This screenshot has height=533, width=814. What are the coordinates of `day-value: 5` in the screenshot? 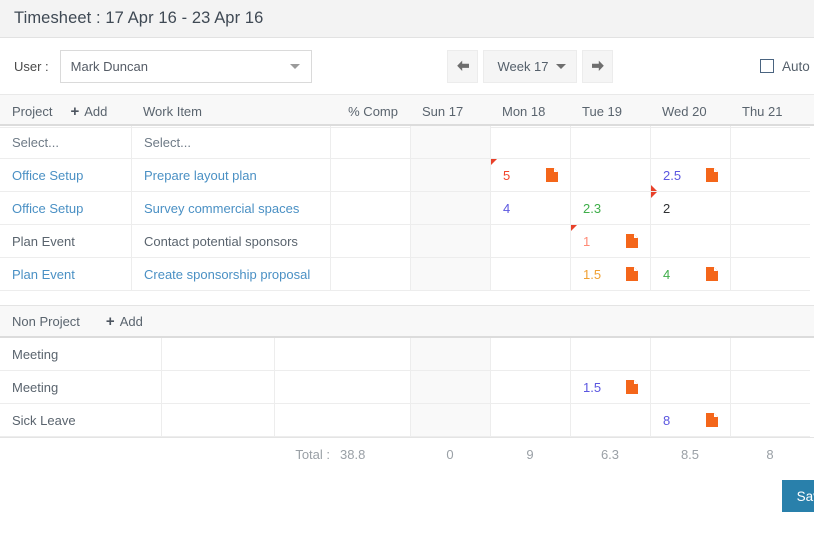 It's located at (506, 175).